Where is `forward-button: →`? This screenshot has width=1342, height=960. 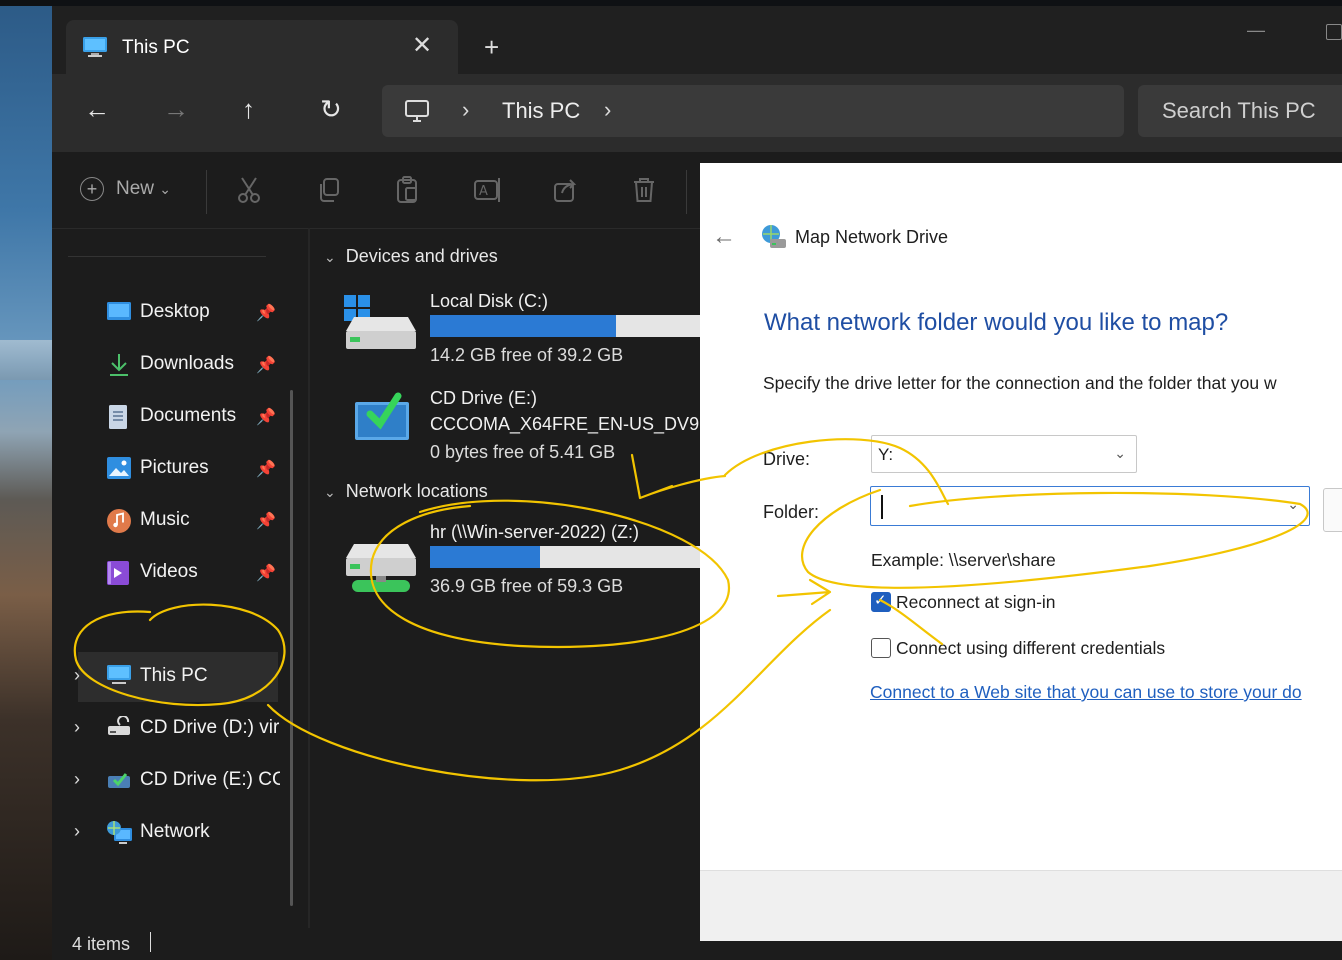
forward-button: → is located at coordinates (176, 109).